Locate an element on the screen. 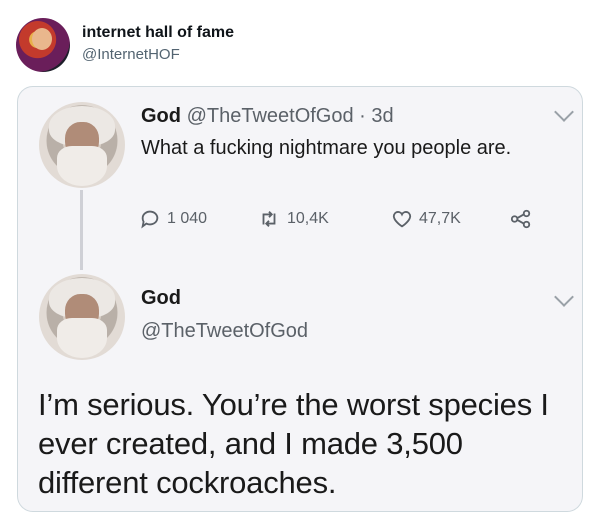 This screenshot has width=599, height=530. like-action: 47,7K is located at coordinates (426, 219).